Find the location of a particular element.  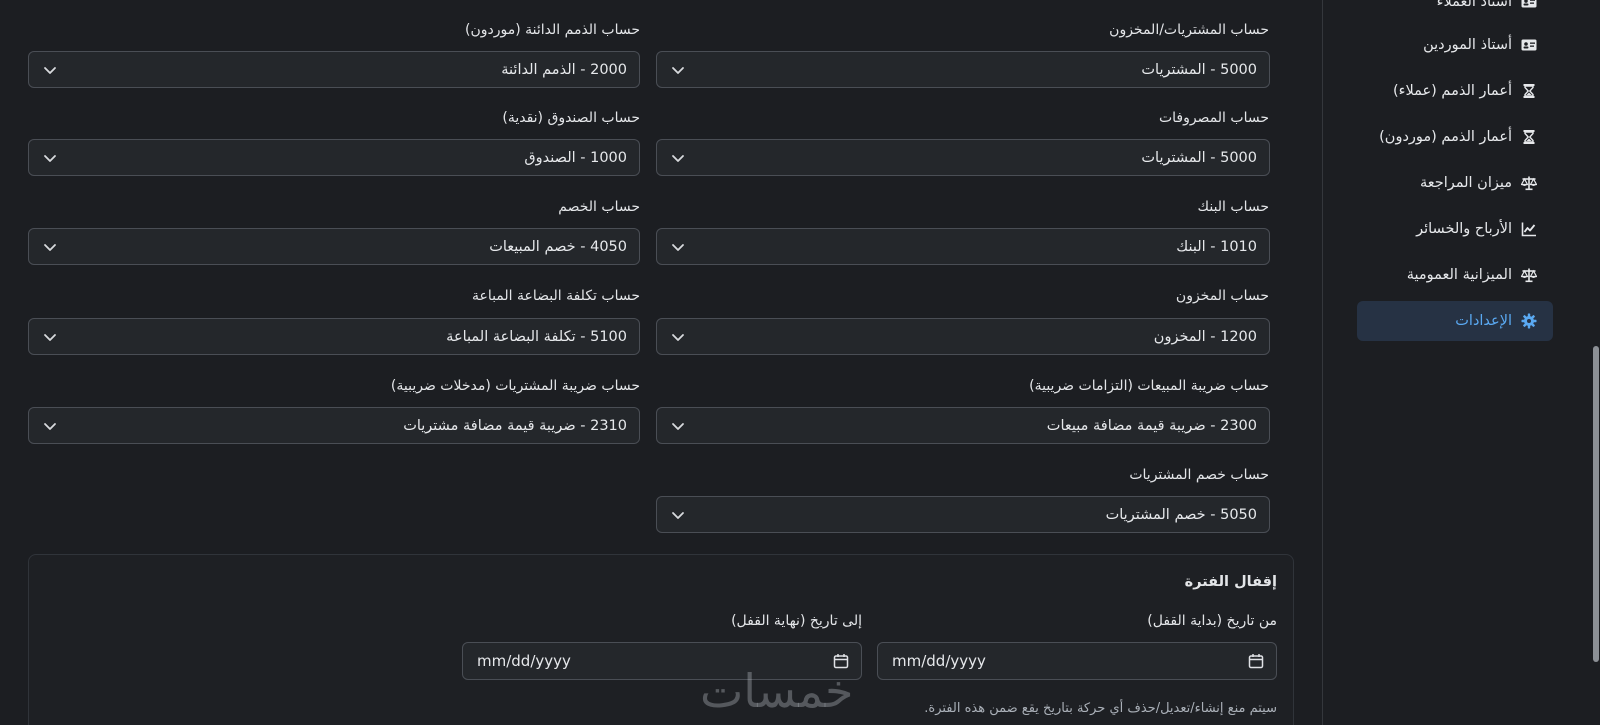

calendar-icon is located at coordinates (1256, 661).